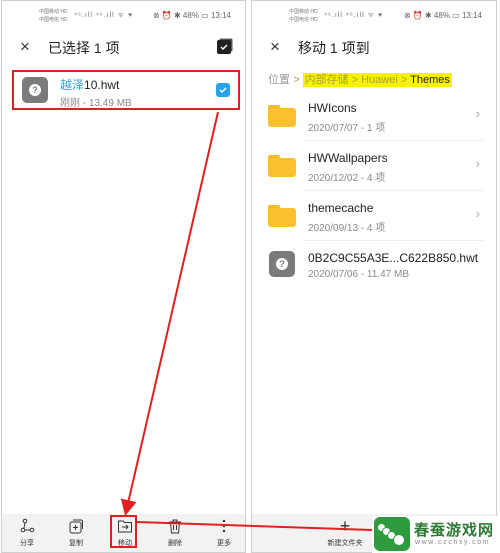  What do you see at coordinates (454, 530) in the screenshot?
I see `watermark-title: 春蚕游戏网` at bounding box center [454, 530].